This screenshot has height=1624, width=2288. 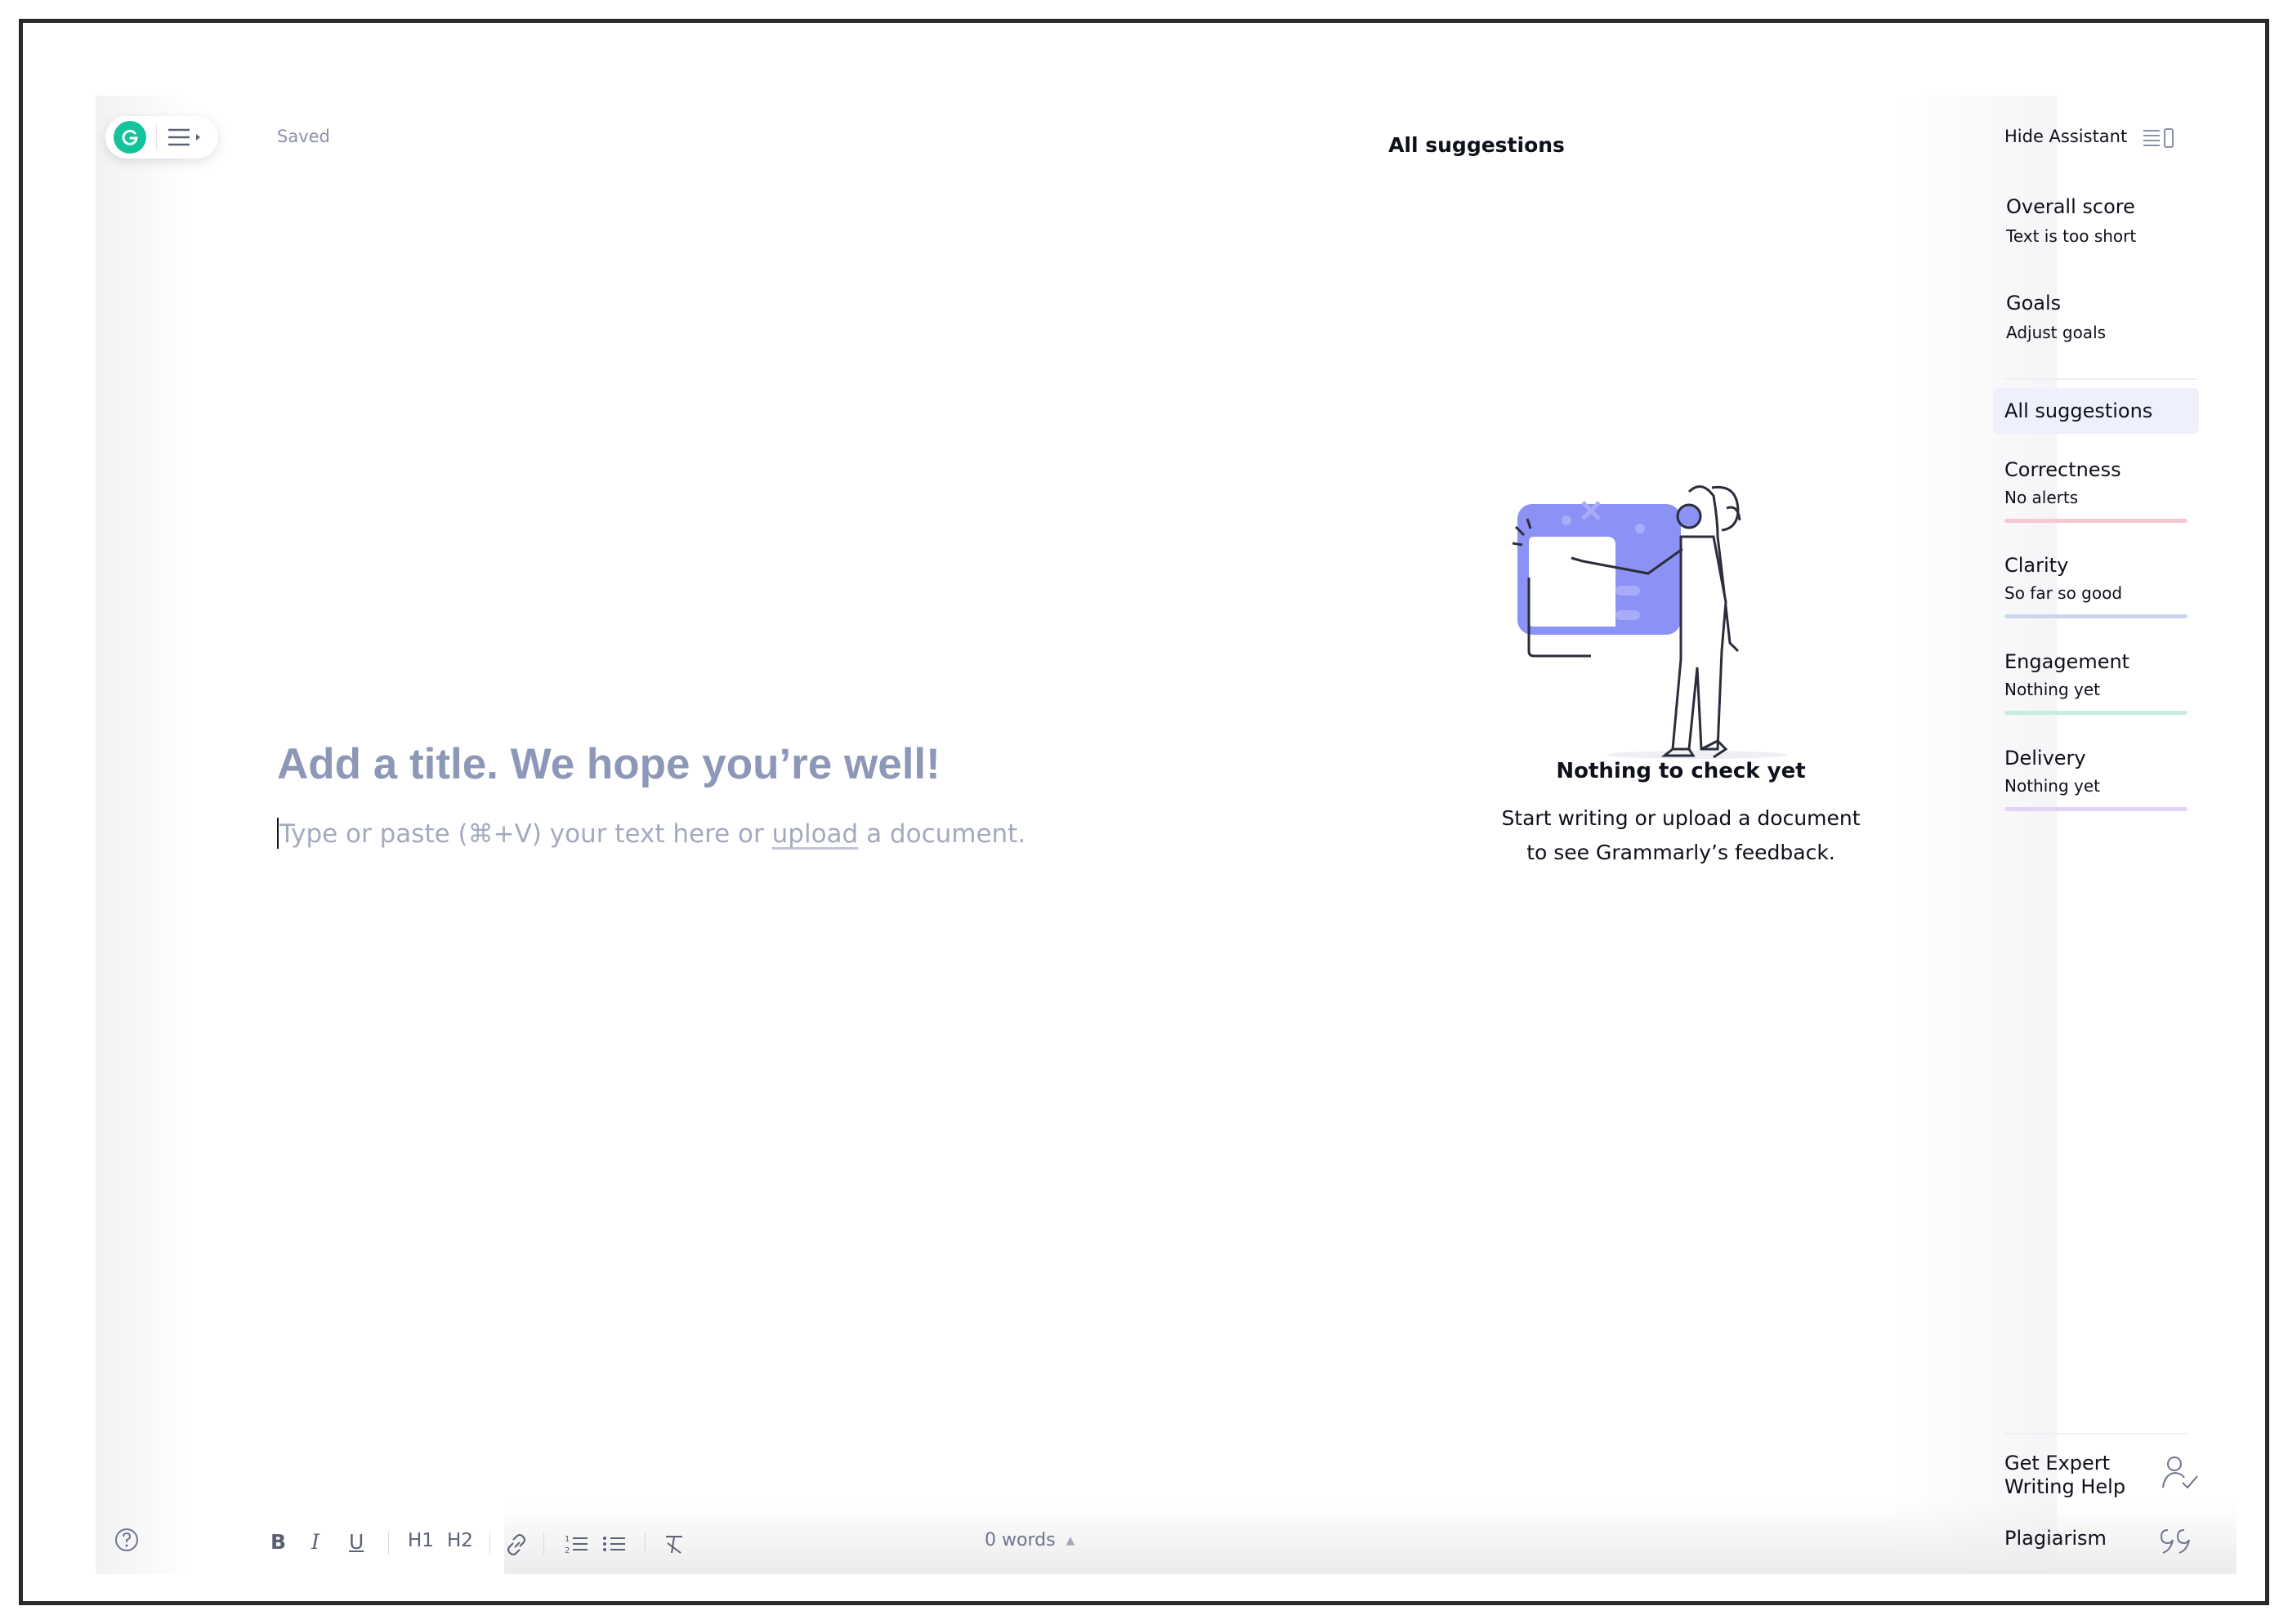 I want to click on category-status: No alerts, so click(x=2041, y=497).